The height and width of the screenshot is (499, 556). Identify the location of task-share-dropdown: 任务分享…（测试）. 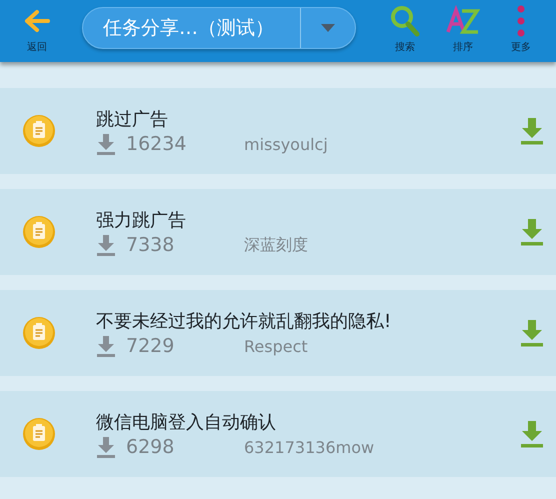
(219, 28).